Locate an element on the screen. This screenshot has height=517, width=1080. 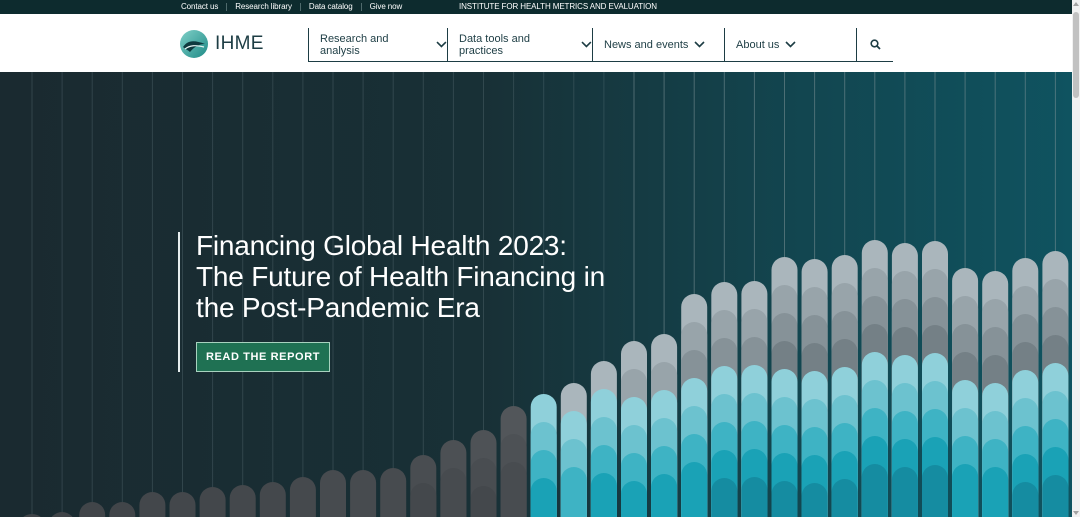
hero-accent-rule is located at coordinates (179, 302).